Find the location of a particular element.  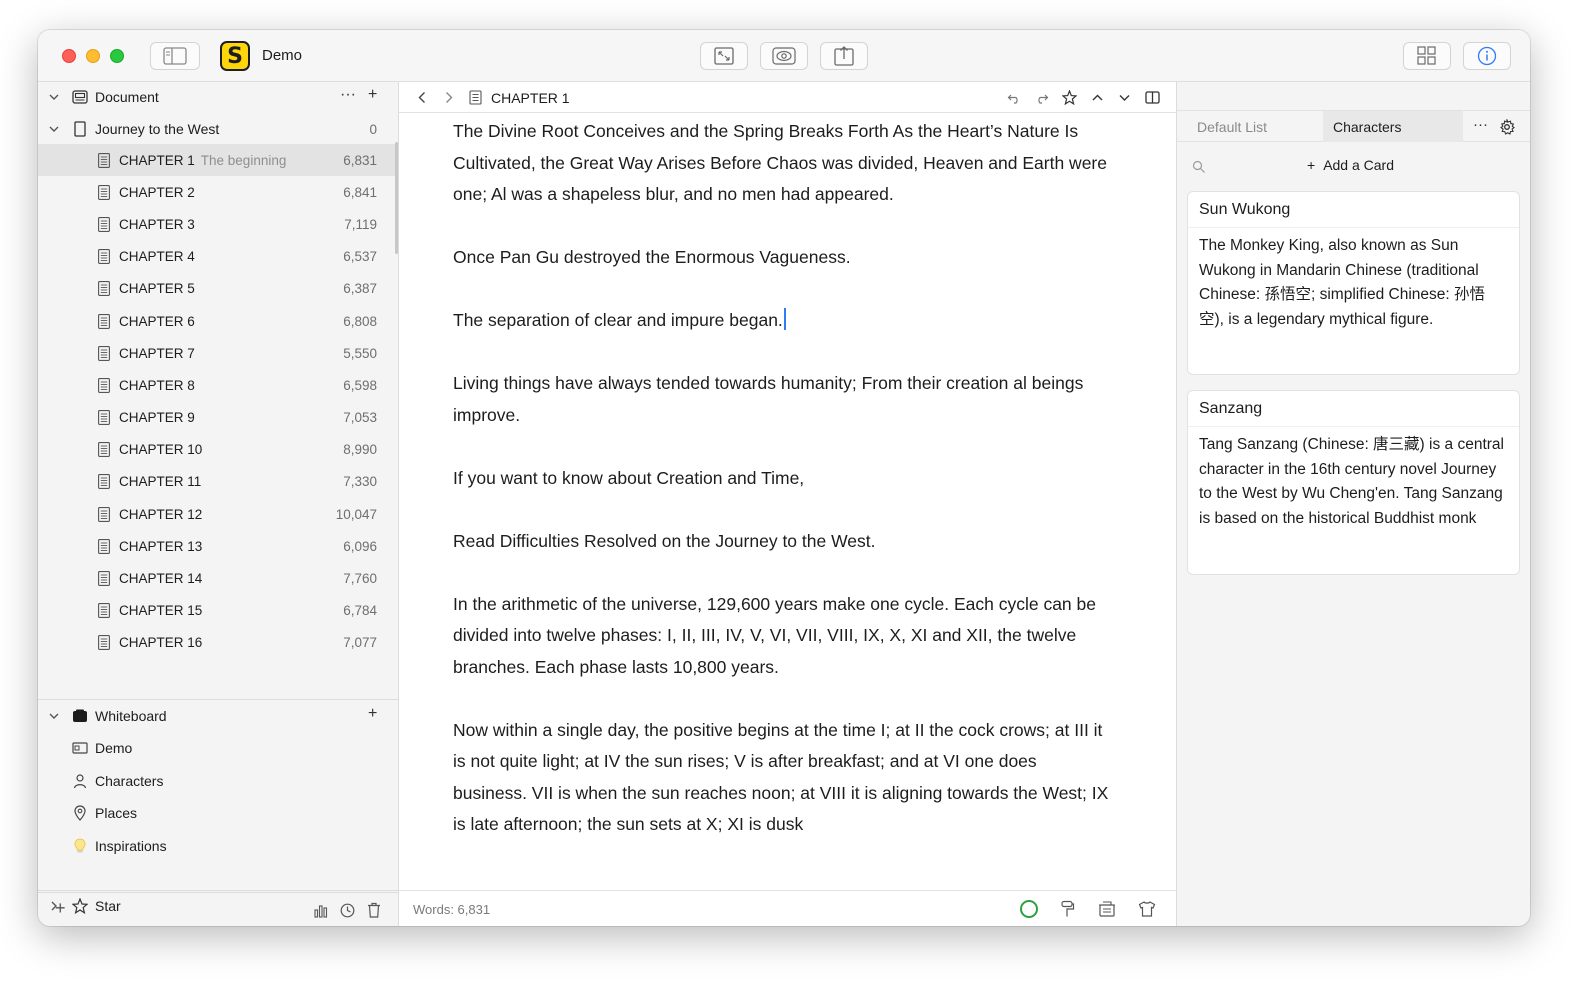

chapter-word-count: 7,760 is located at coordinates (360, 579).